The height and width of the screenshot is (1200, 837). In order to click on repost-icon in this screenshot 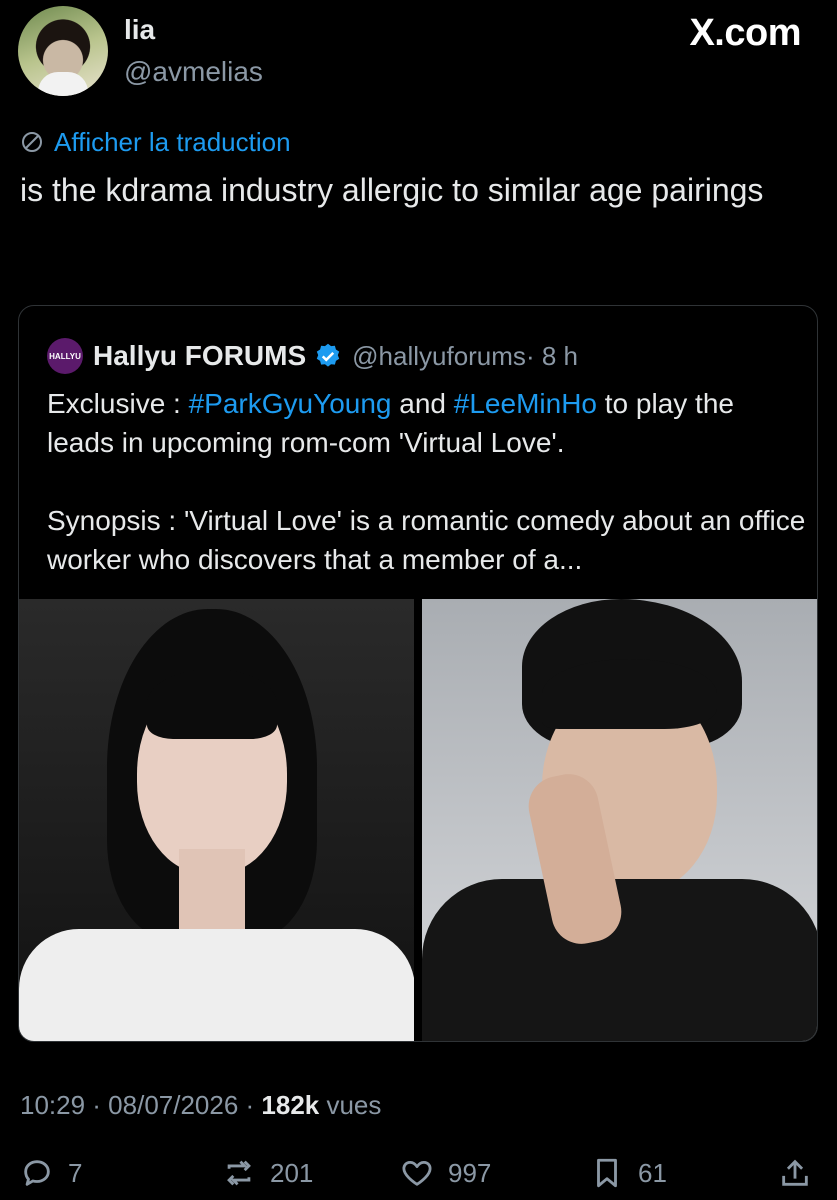, I will do `click(239, 1173)`.